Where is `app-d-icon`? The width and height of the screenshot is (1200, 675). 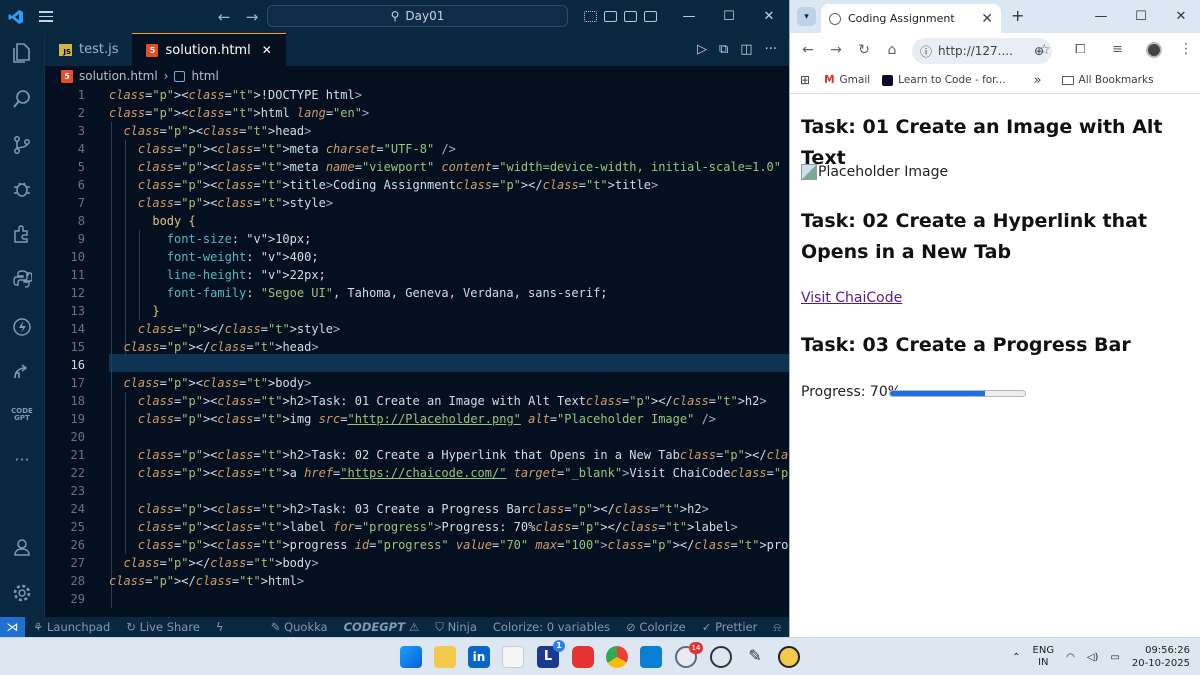
app-d-icon is located at coordinates (789, 657).